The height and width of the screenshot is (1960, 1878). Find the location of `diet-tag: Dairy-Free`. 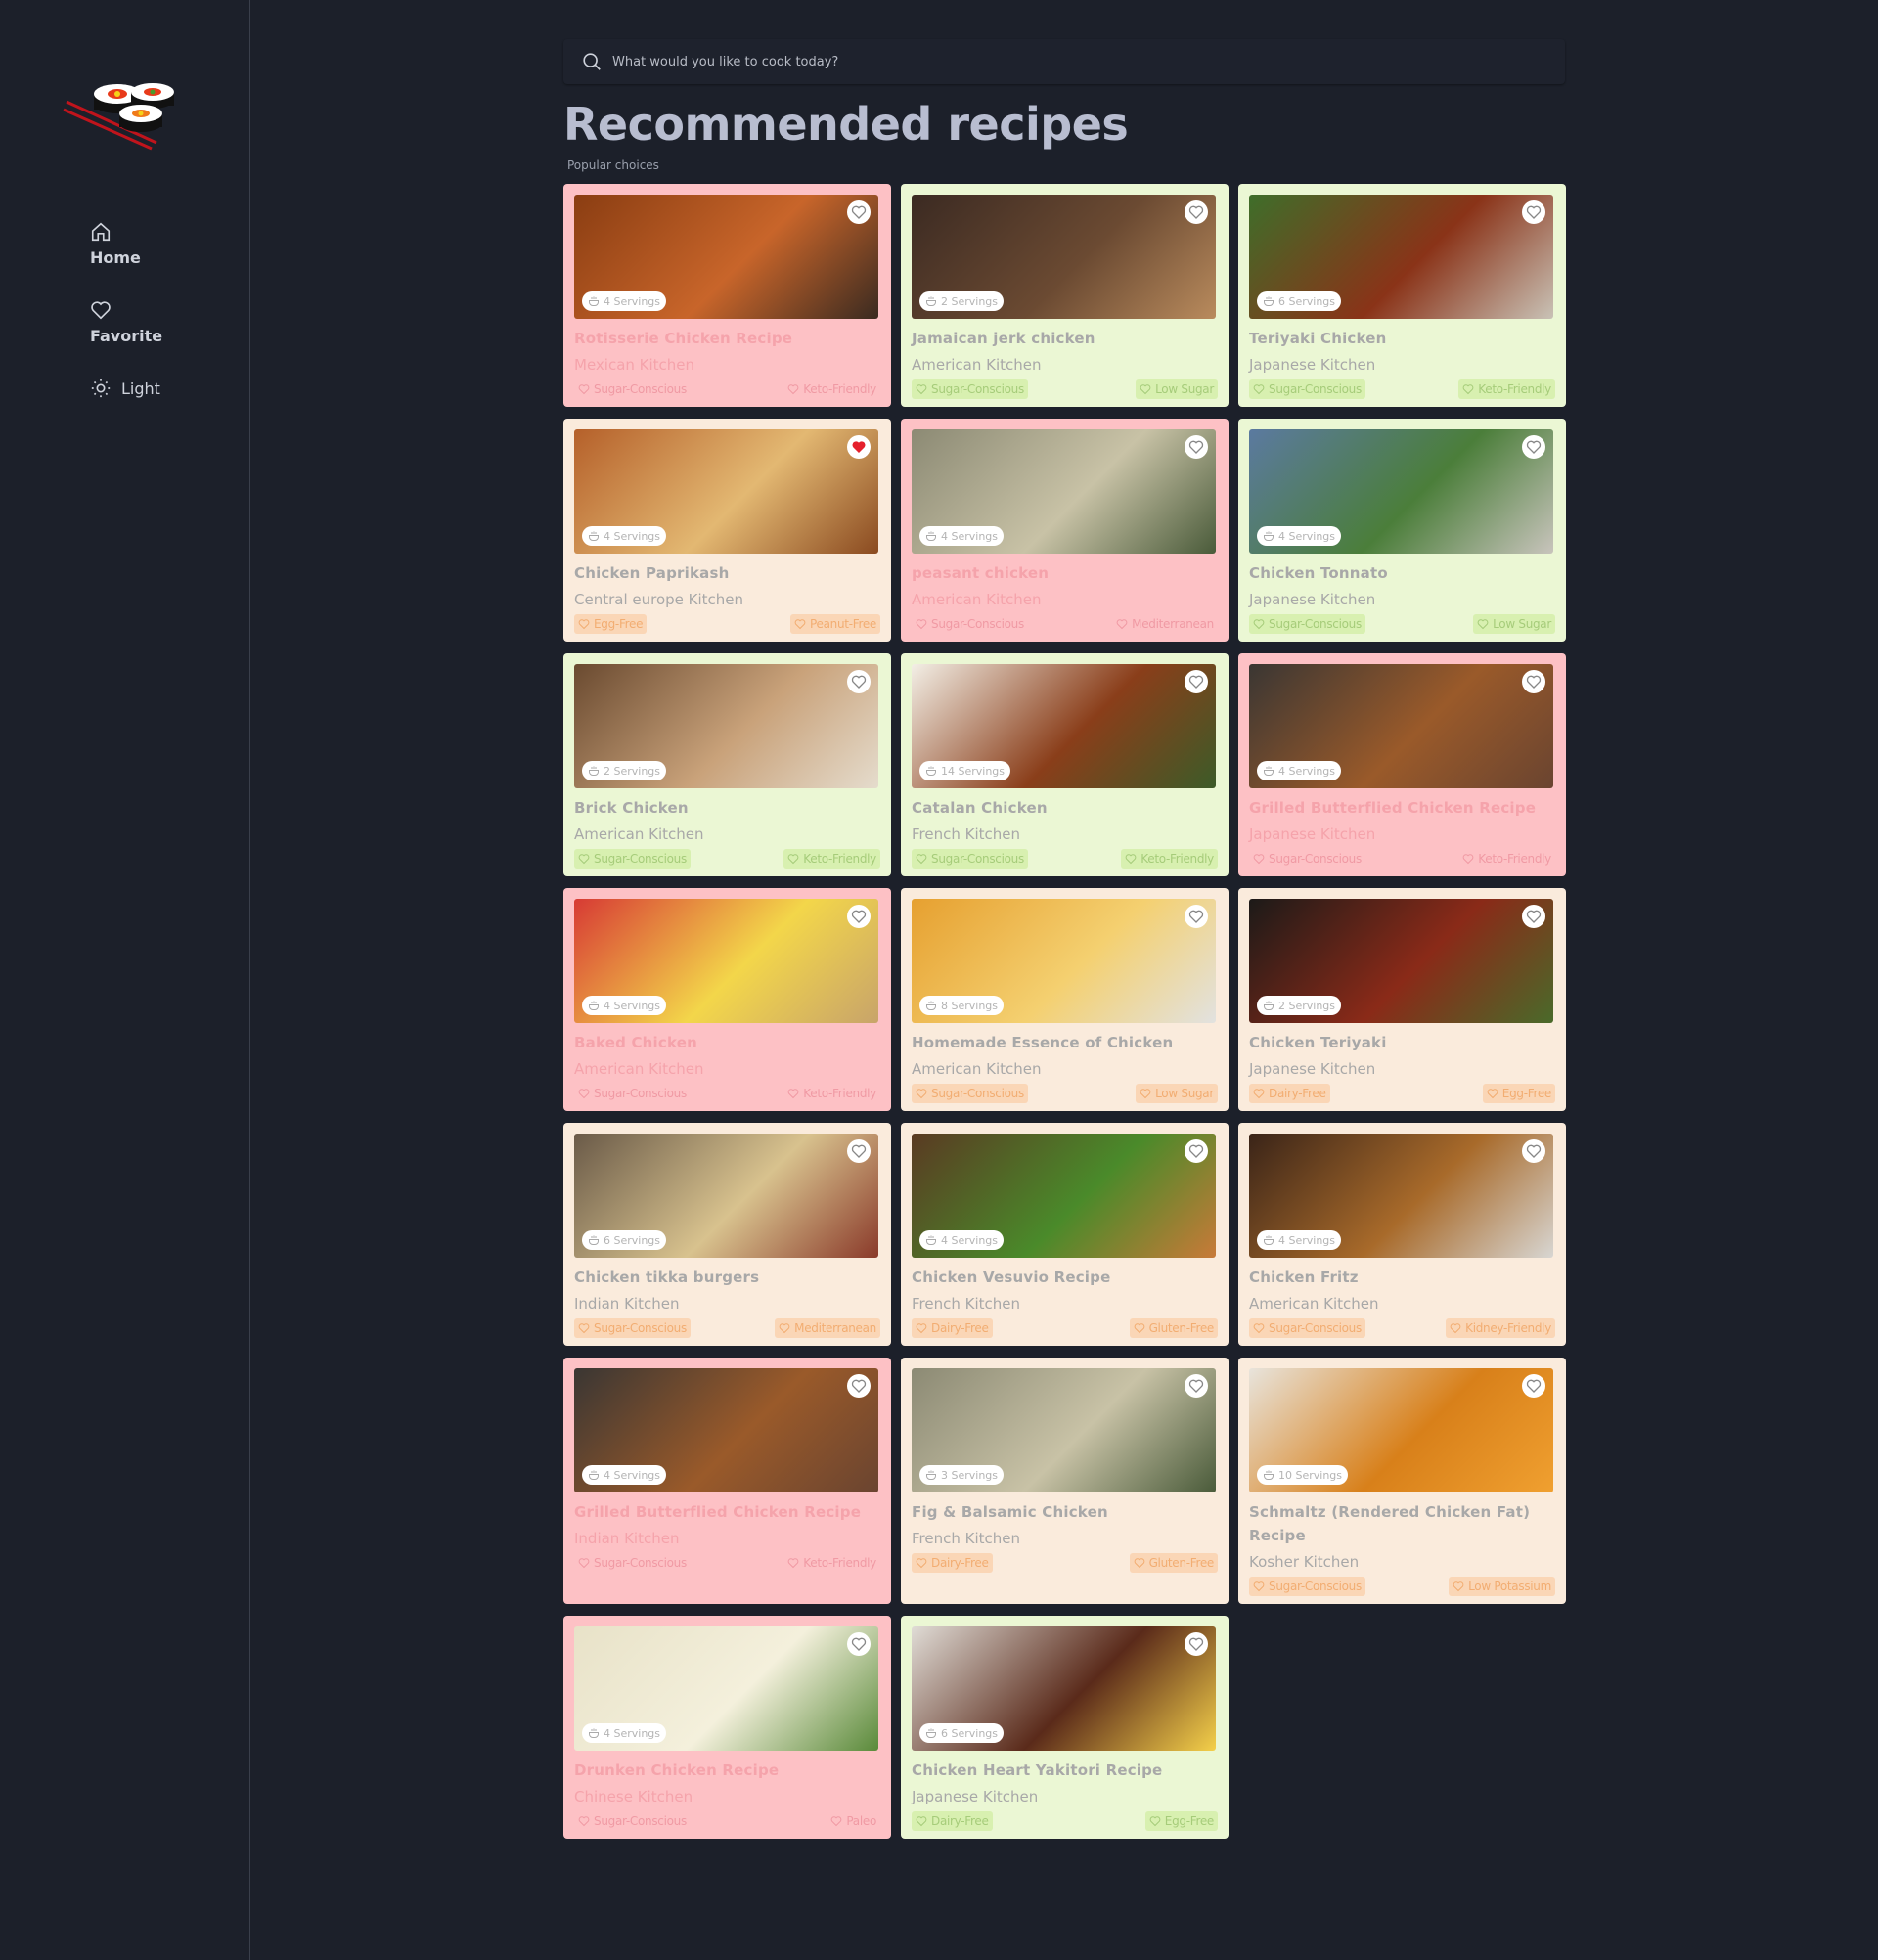

diet-tag: Dairy-Free is located at coordinates (952, 1821).